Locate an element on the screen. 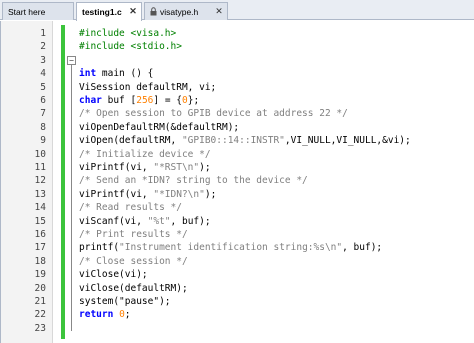  line-number: 20 is located at coordinates (40, 288).